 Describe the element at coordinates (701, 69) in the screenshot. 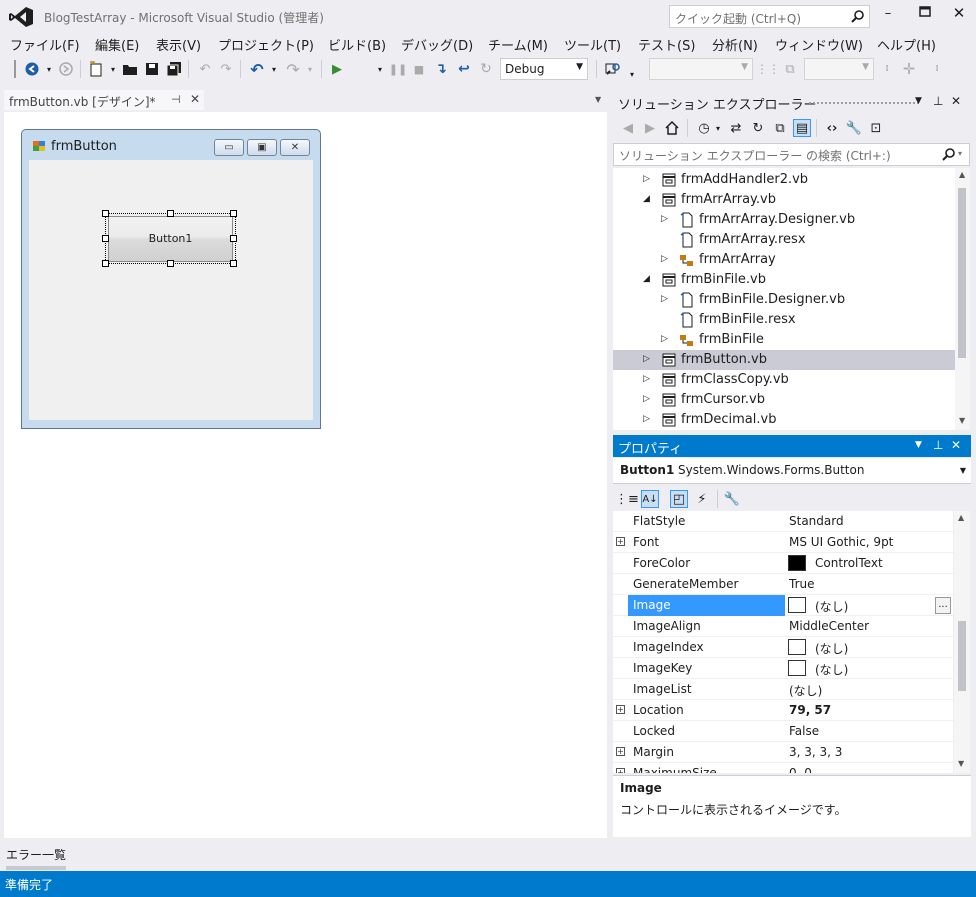

I see `disabled-combo-1: ▼` at that location.